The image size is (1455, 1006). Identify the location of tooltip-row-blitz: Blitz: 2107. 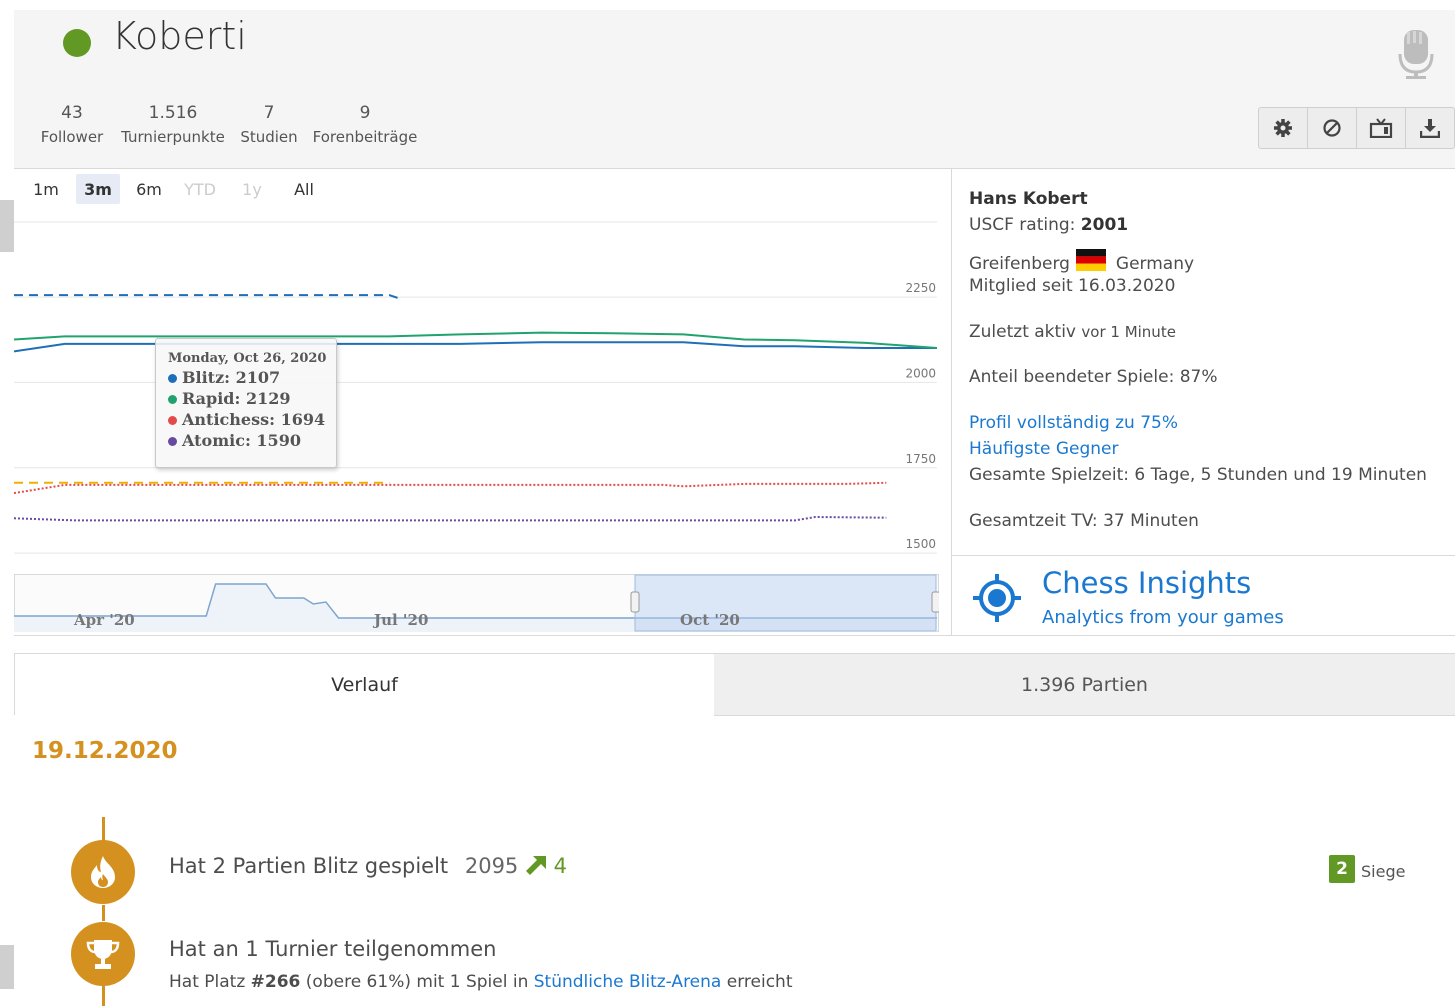
(246, 376).